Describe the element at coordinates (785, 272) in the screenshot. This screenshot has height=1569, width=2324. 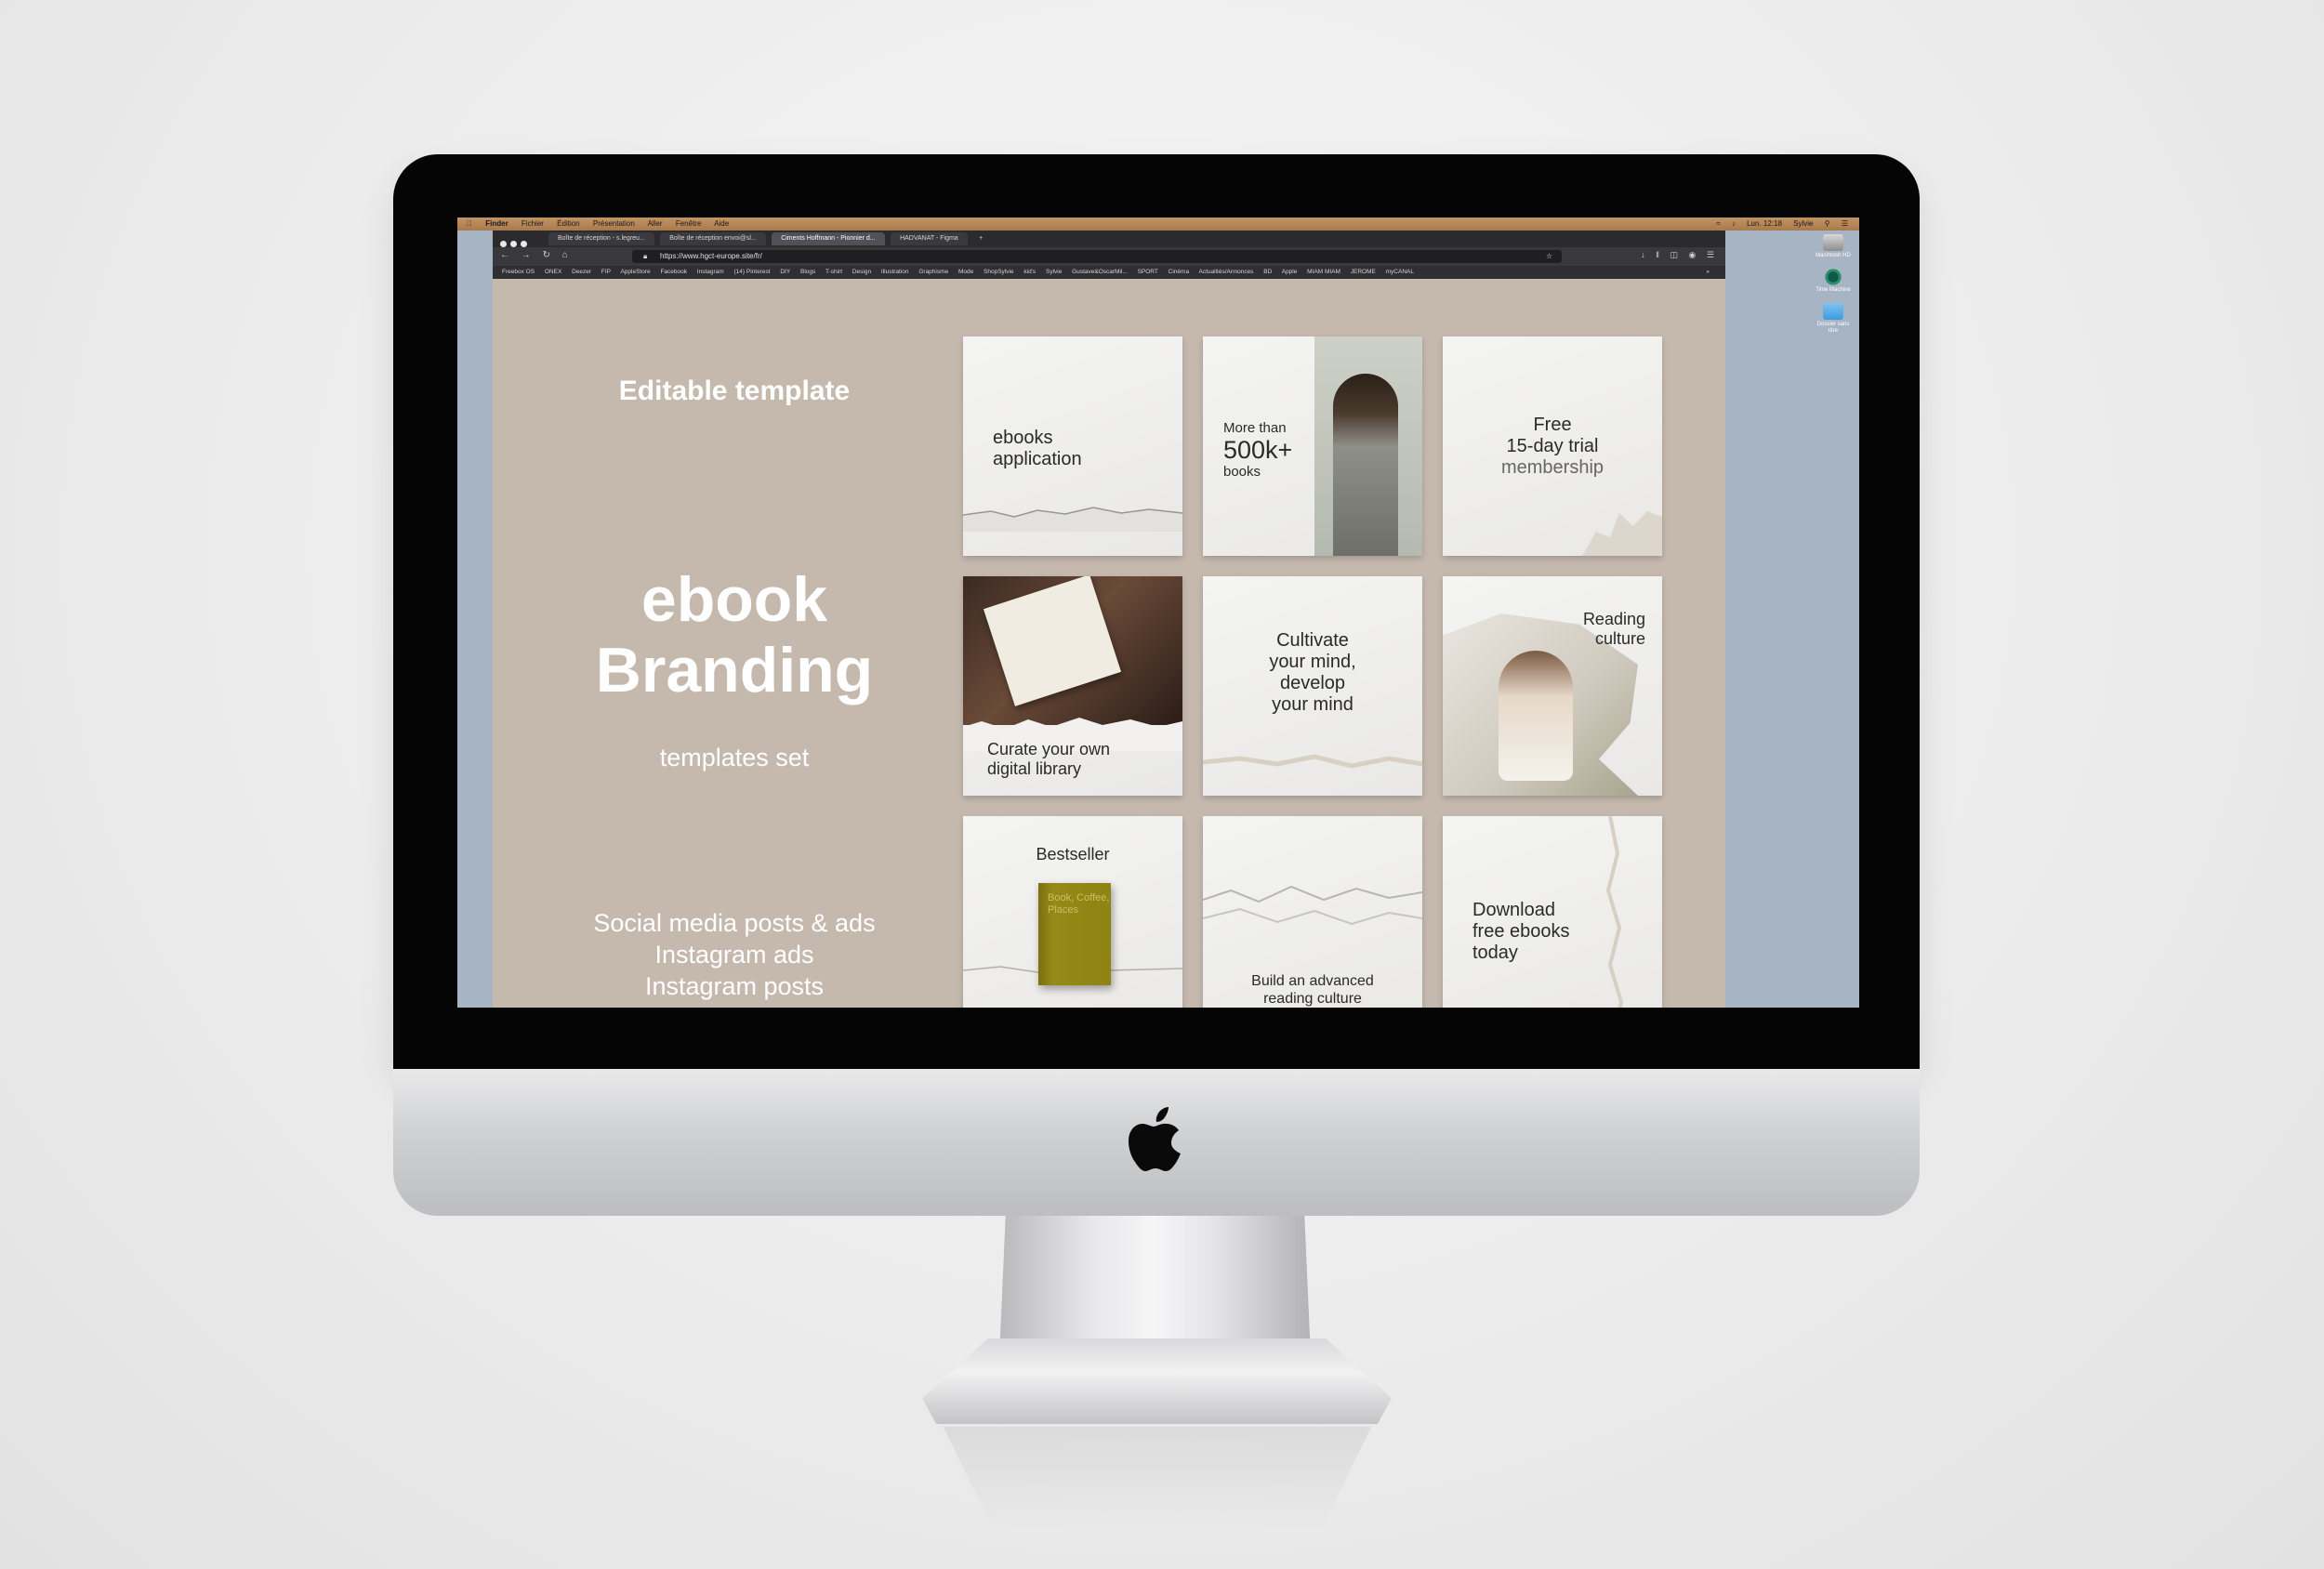
I see `bookmark-item: DIY` at that location.